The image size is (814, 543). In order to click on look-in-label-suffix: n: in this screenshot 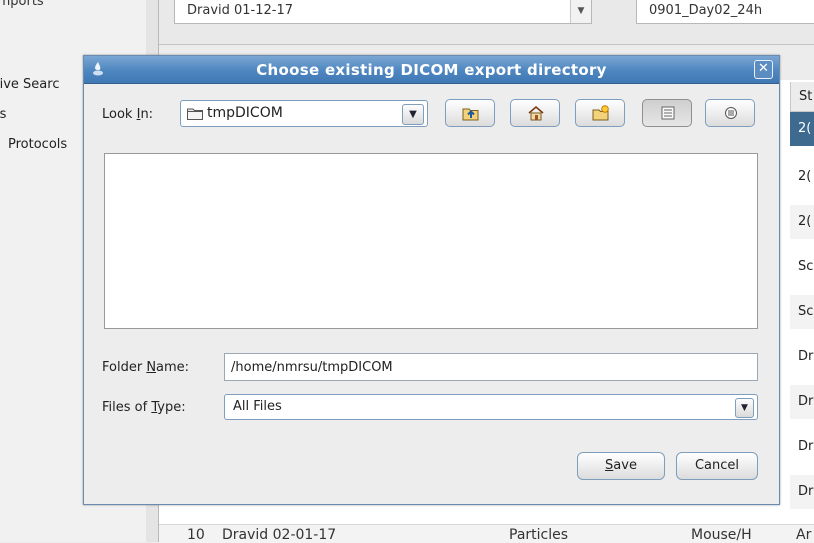, I will do `click(147, 114)`.